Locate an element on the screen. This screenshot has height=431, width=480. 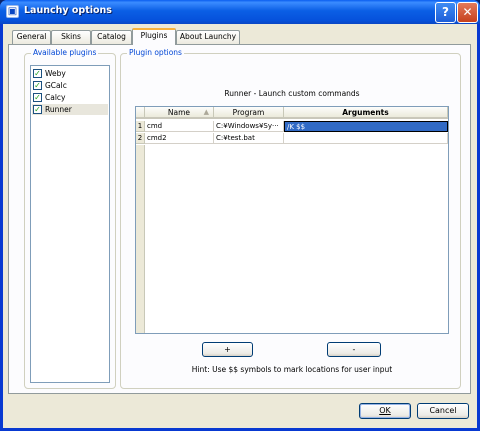
plugin-list: ✓ Weby ✓ GCalc ✓ Calcy ✓ Runner is located at coordinates (70, 224).